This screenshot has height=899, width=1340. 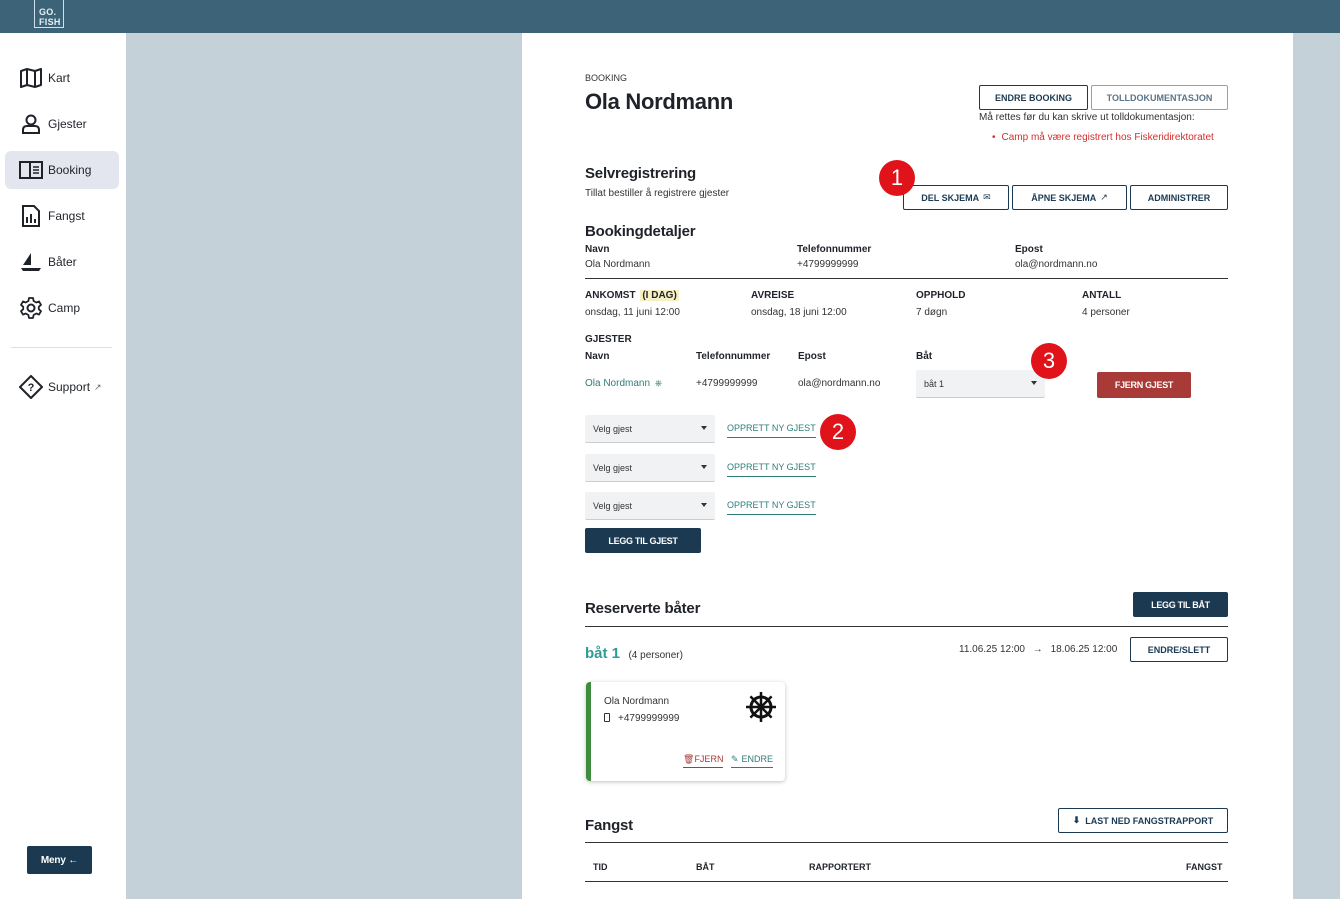 What do you see at coordinates (50, 22) in the screenshot?
I see `logo-line2: FISH` at bounding box center [50, 22].